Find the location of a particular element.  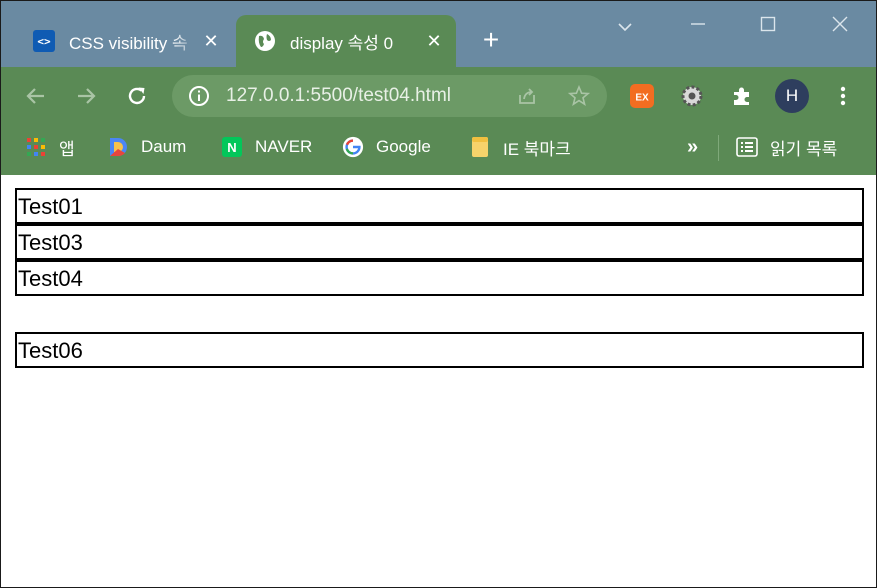

bookmark-label: NAVER is located at coordinates (284, 146).